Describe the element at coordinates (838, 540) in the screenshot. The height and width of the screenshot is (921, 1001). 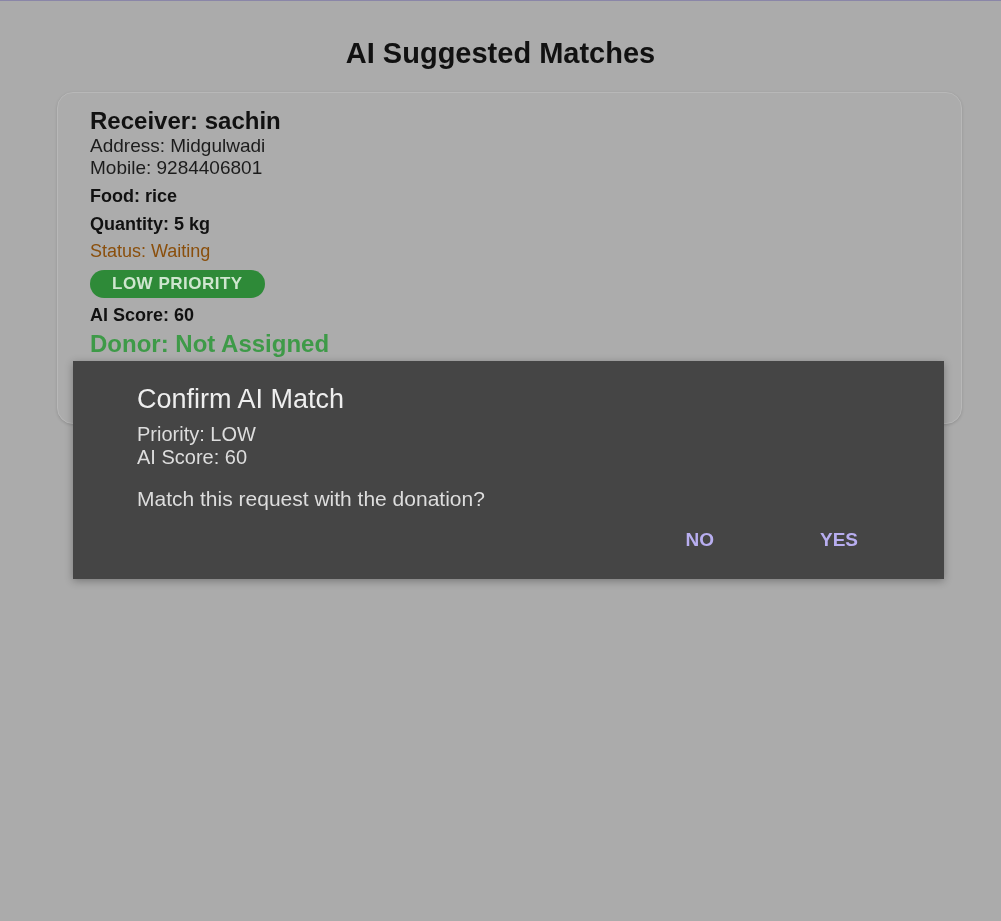
I see `confirm-button: YES` at that location.